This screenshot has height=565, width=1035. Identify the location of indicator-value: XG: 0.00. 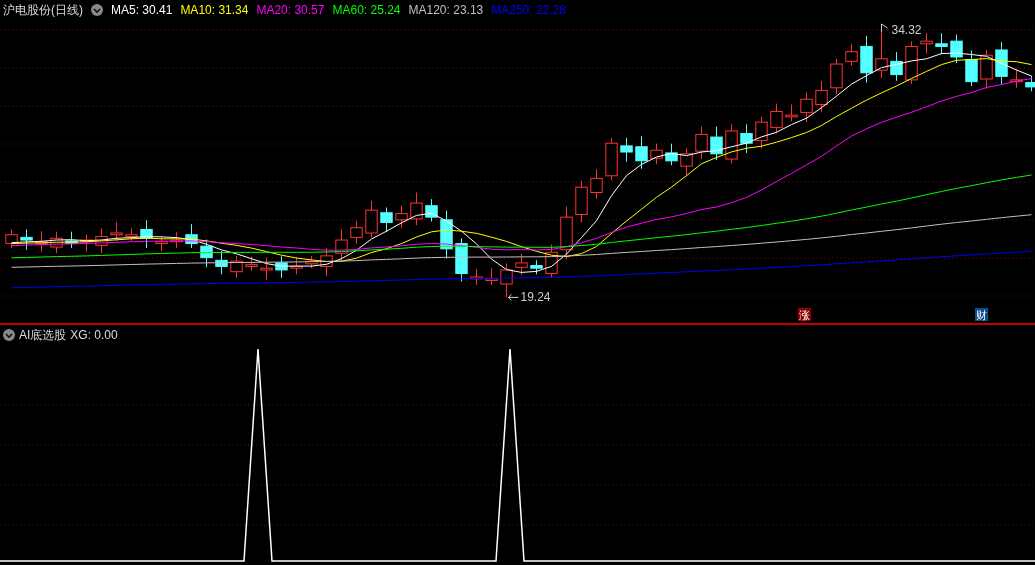
(94, 335).